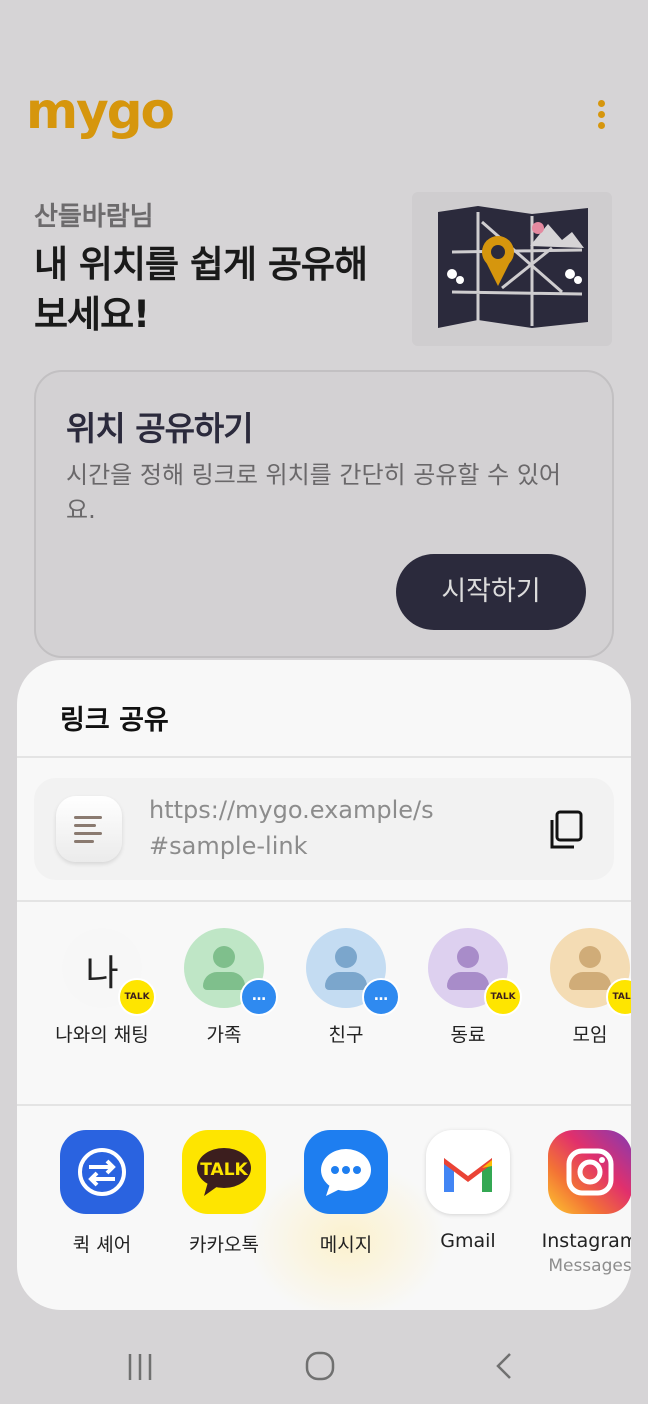 The height and width of the screenshot is (1404, 648). I want to click on app-label: 메시지, so click(346, 1245).